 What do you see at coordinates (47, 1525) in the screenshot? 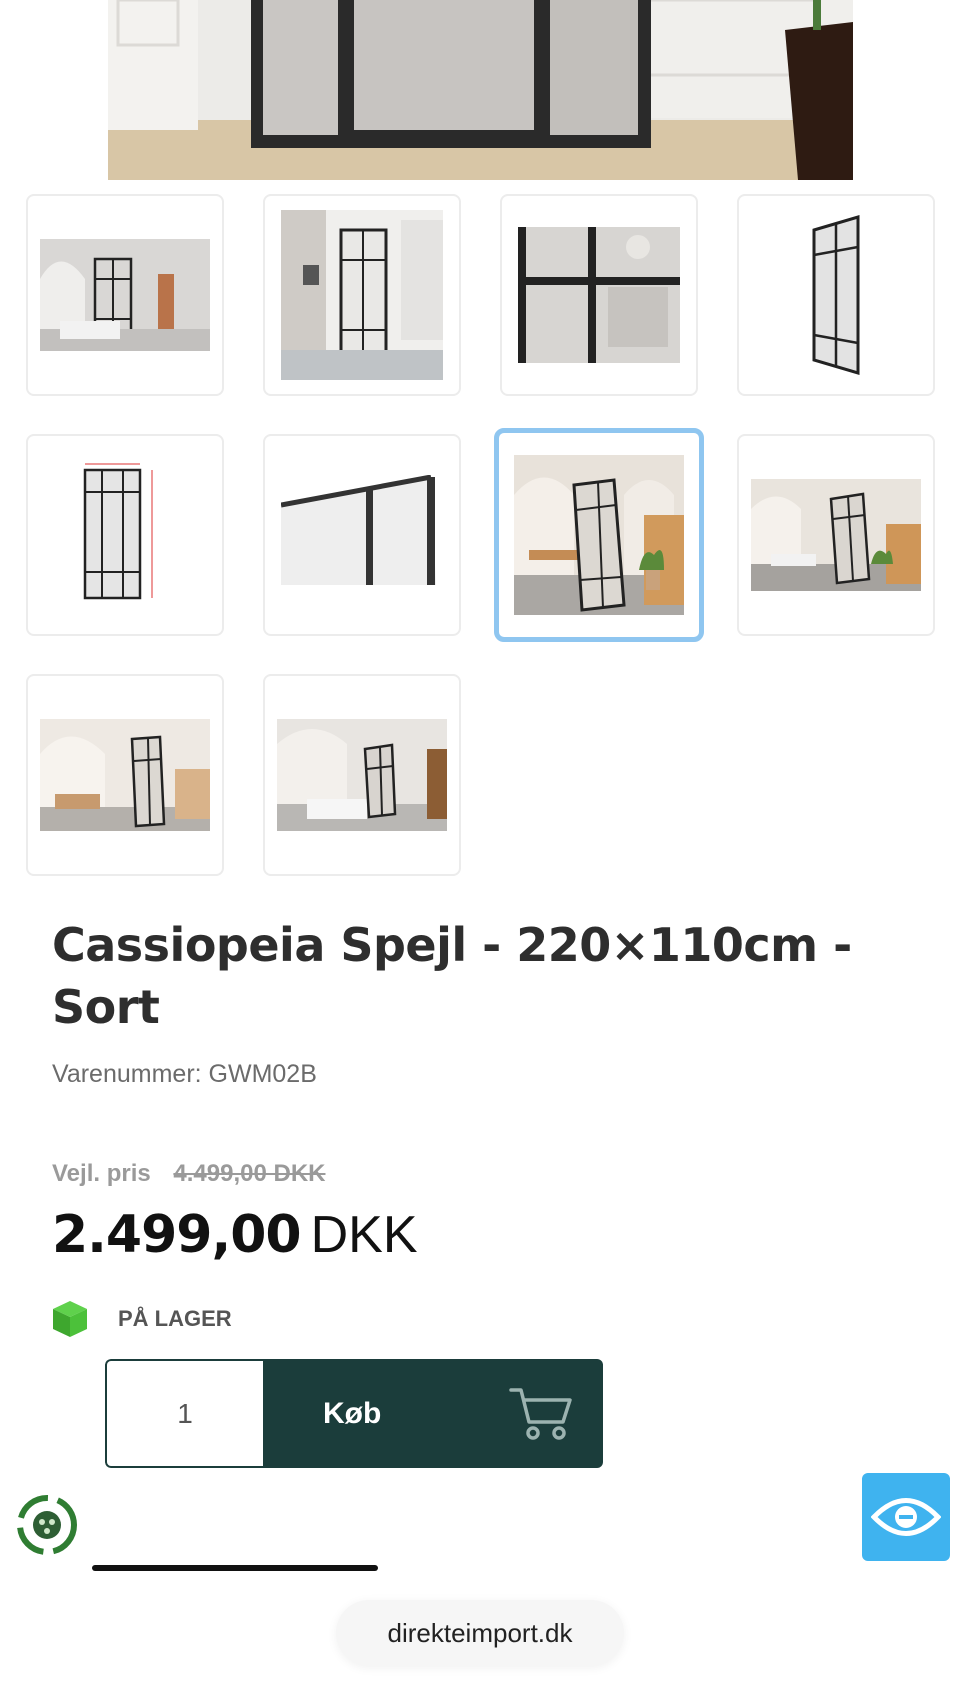
I see `recycle-icon` at bounding box center [47, 1525].